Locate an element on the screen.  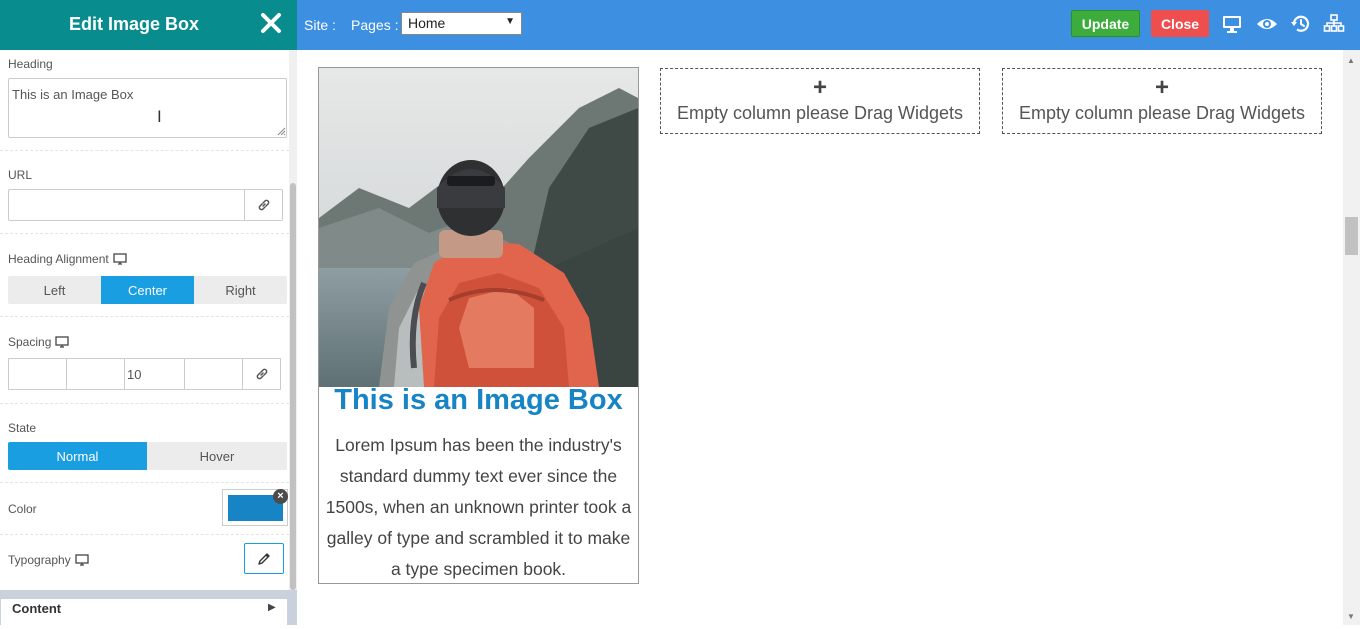
dropdown-arrow-icon: ▼ is located at coordinates (510, 21).